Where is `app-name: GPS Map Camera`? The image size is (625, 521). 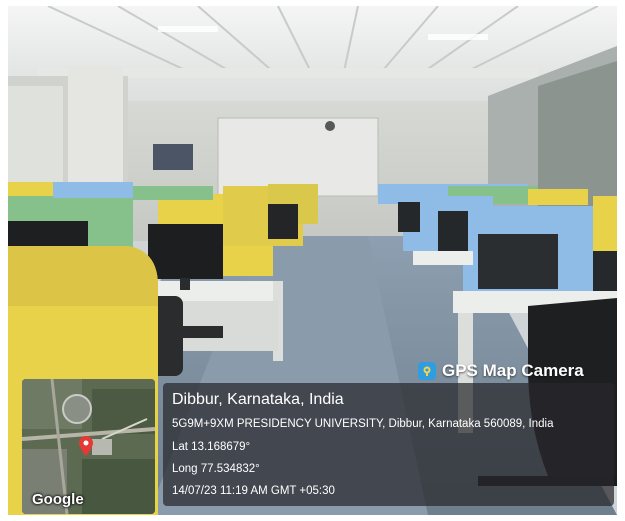 app-name: GPS Map Camera is located at coordinates (513, 370).